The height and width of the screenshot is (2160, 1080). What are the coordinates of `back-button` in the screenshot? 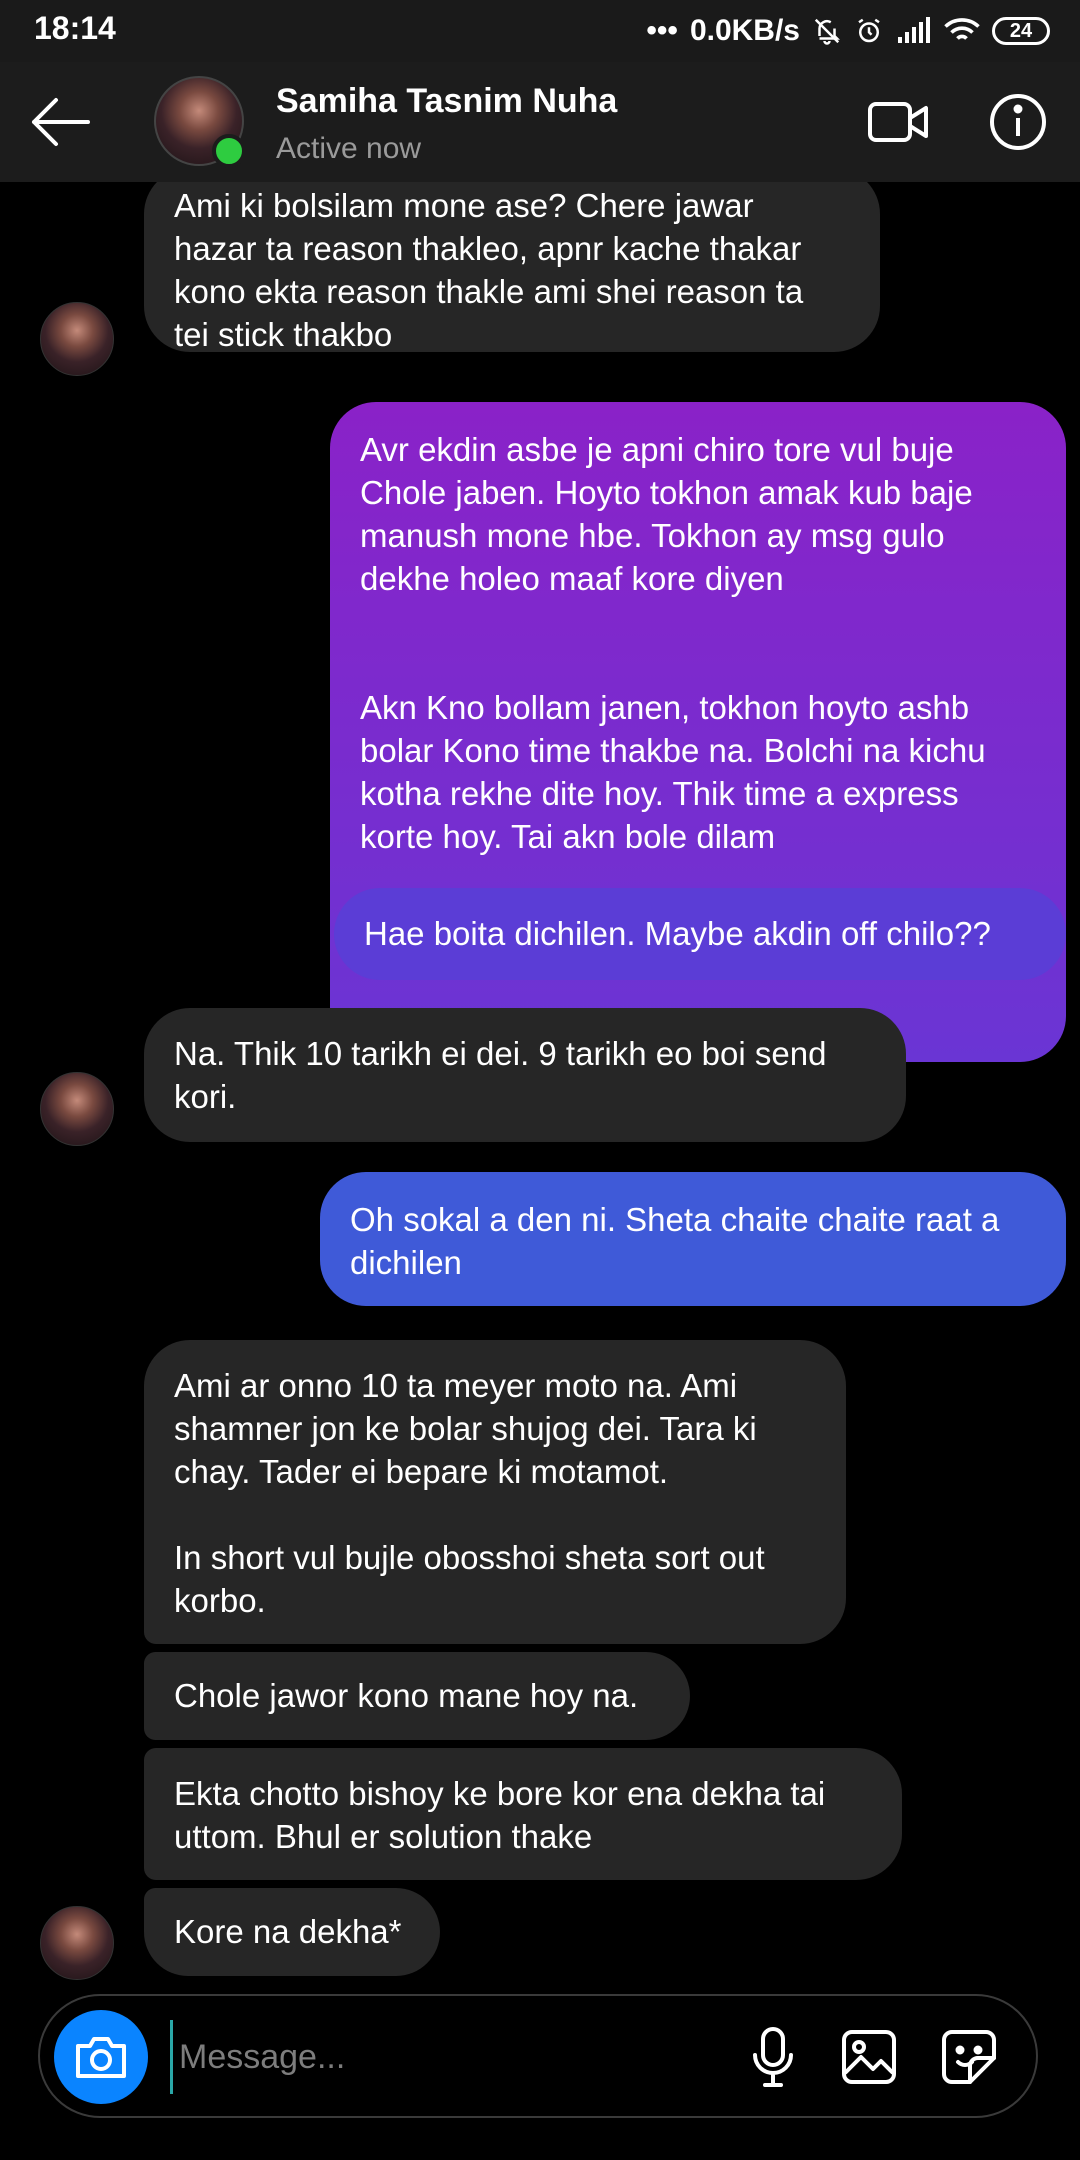 It's located at (60, 122).